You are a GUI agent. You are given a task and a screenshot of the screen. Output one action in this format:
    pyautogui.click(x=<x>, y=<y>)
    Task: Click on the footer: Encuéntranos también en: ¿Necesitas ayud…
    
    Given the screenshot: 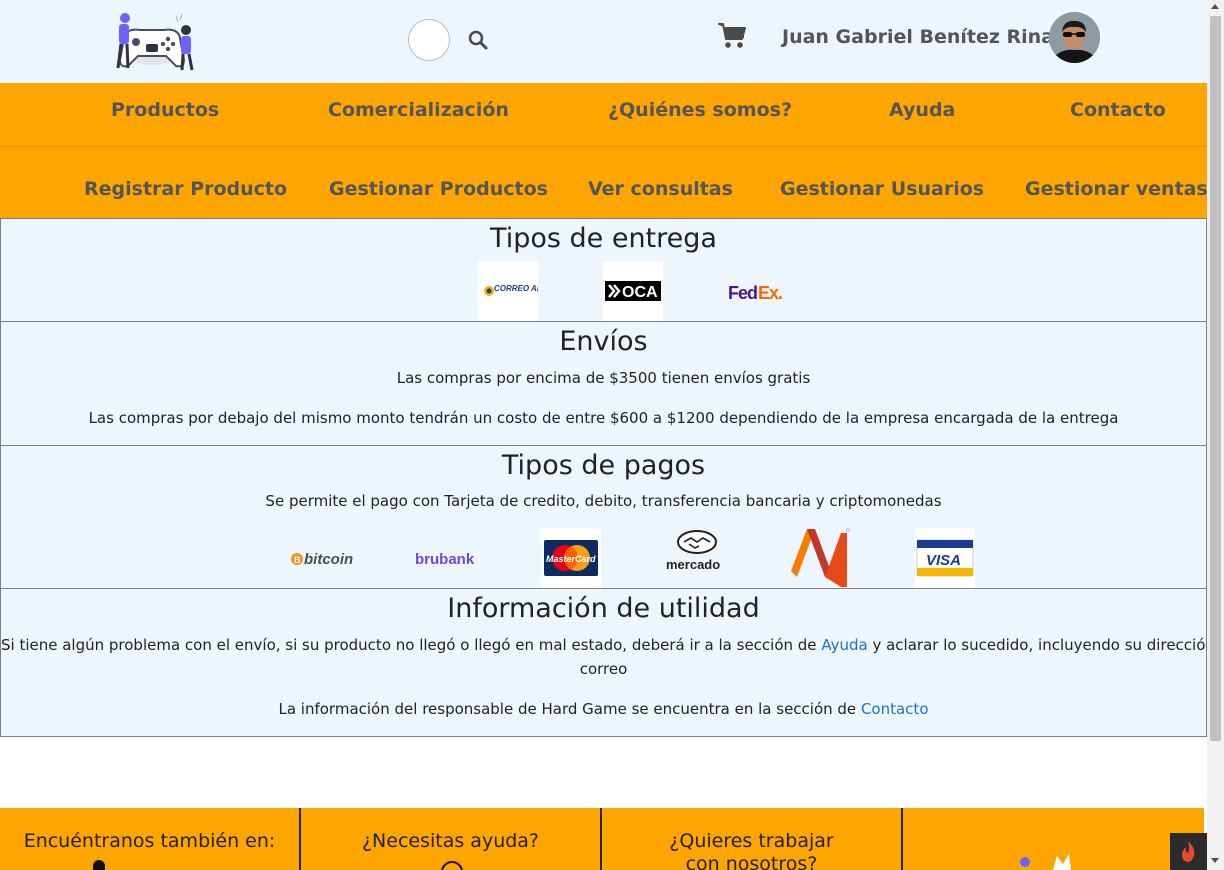 What is the action you would take?
    pyautogui.click(x=602, y=839)
    